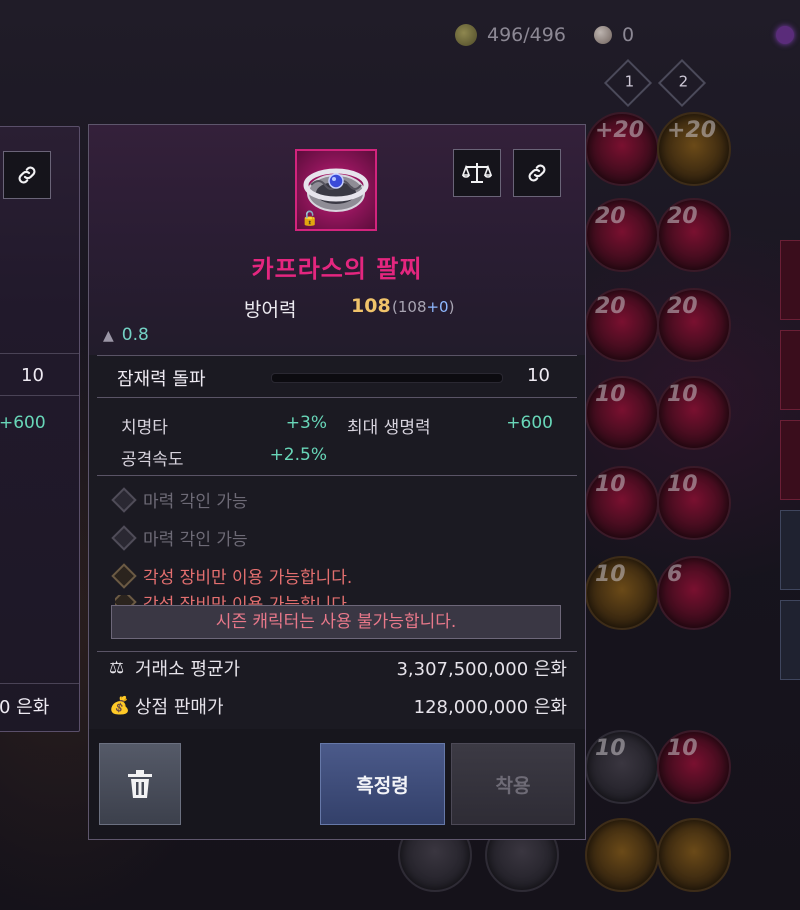 Image resolution: width=800 pixels, height=910 pixels. I want to click on awakening-warning: 각성 장비만 이용 가능합니다., so click(231, 575).